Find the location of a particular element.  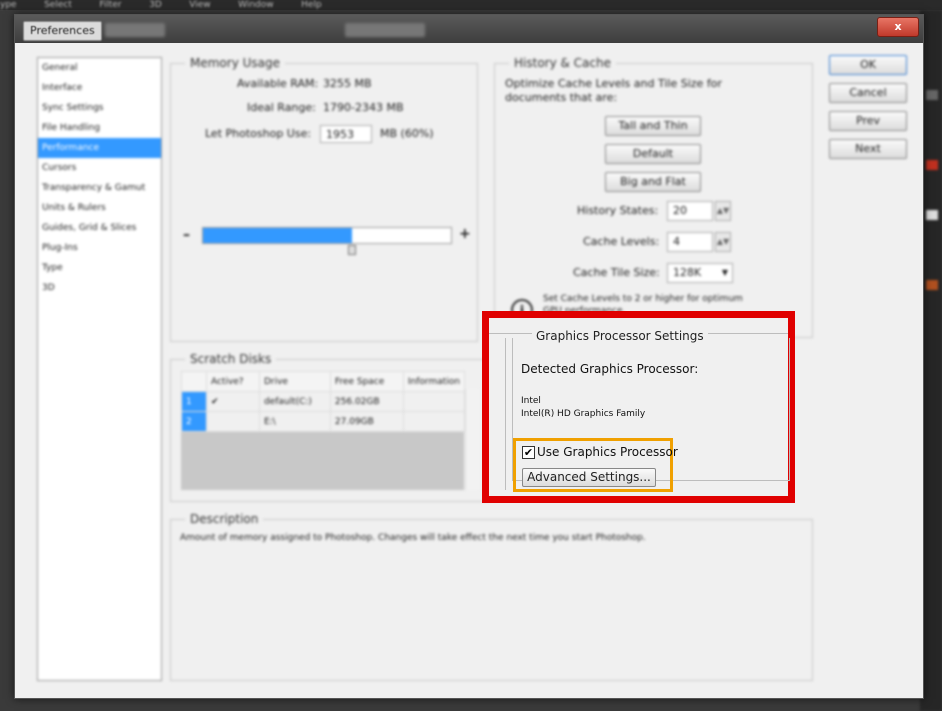

drive-cell: default(C:) is located at coordinates (294, 401).